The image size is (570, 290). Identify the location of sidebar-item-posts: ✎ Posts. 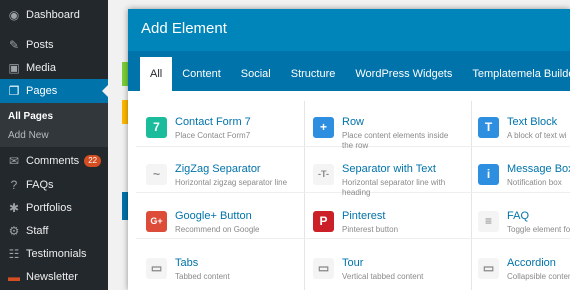
(54, 45).